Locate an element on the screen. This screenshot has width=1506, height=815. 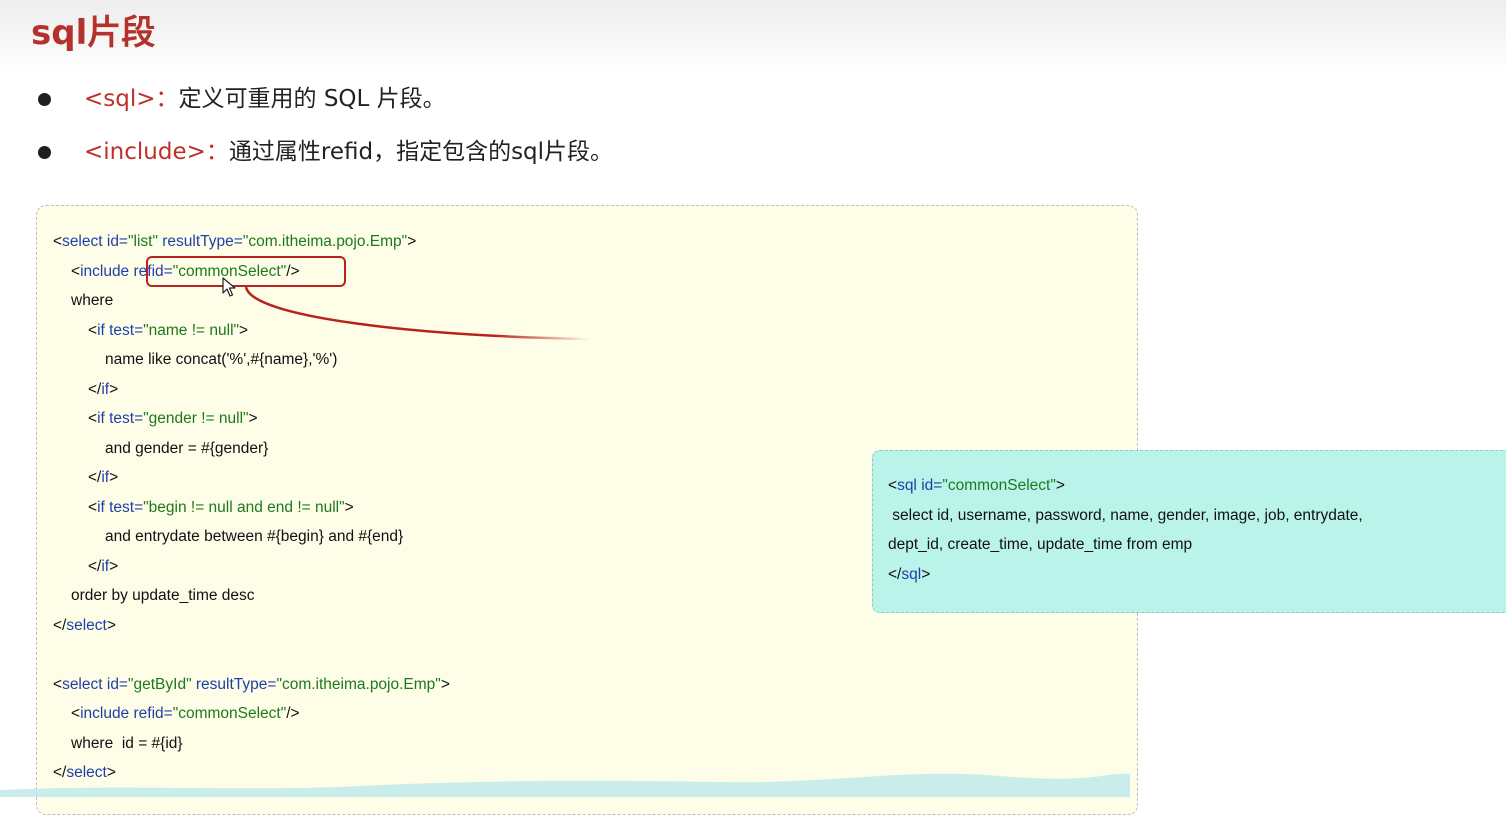
code-line: <sql id="commonSelect"> is located at coordinates (976, 485).